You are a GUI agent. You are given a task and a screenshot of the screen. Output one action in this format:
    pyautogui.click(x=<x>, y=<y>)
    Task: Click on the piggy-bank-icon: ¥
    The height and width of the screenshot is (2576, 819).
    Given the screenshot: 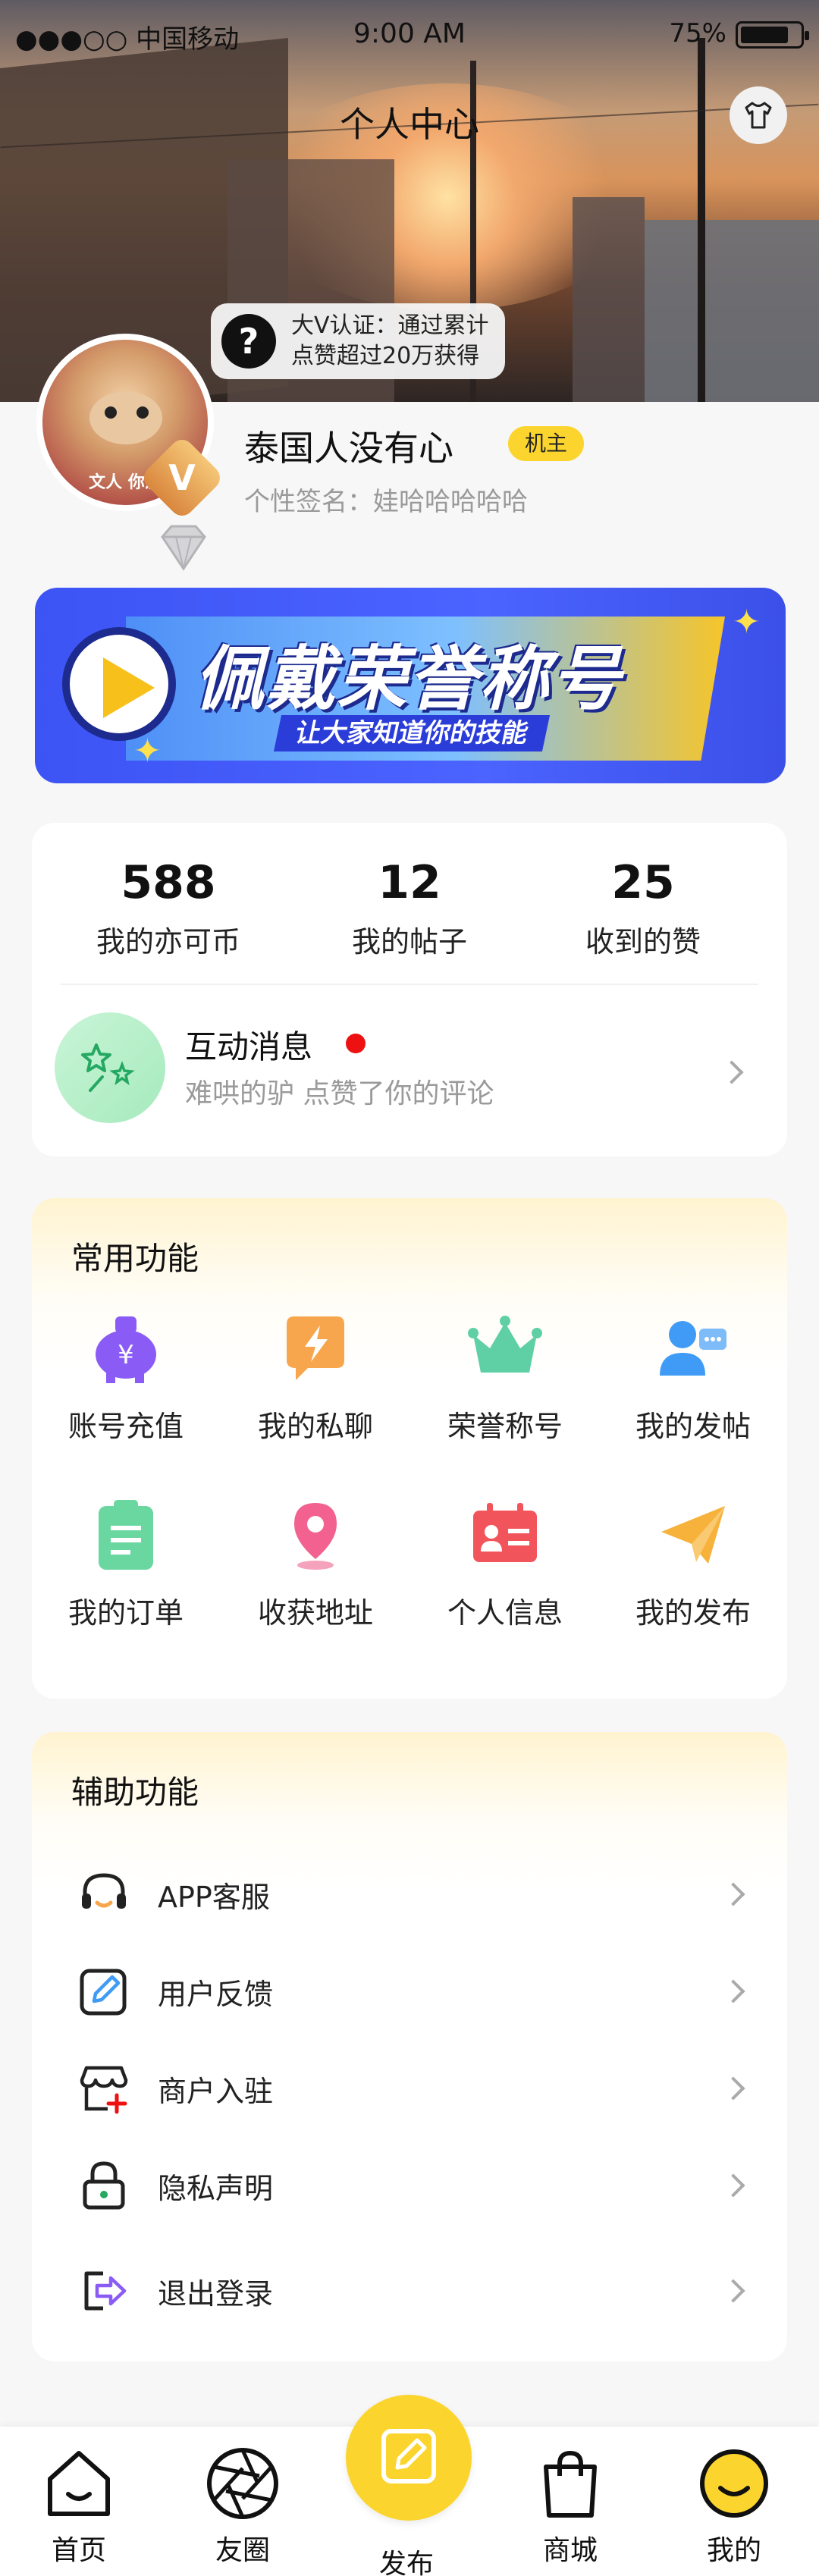 What is the action you would take?
    pyautogui.click(x=126, y=1348)
    